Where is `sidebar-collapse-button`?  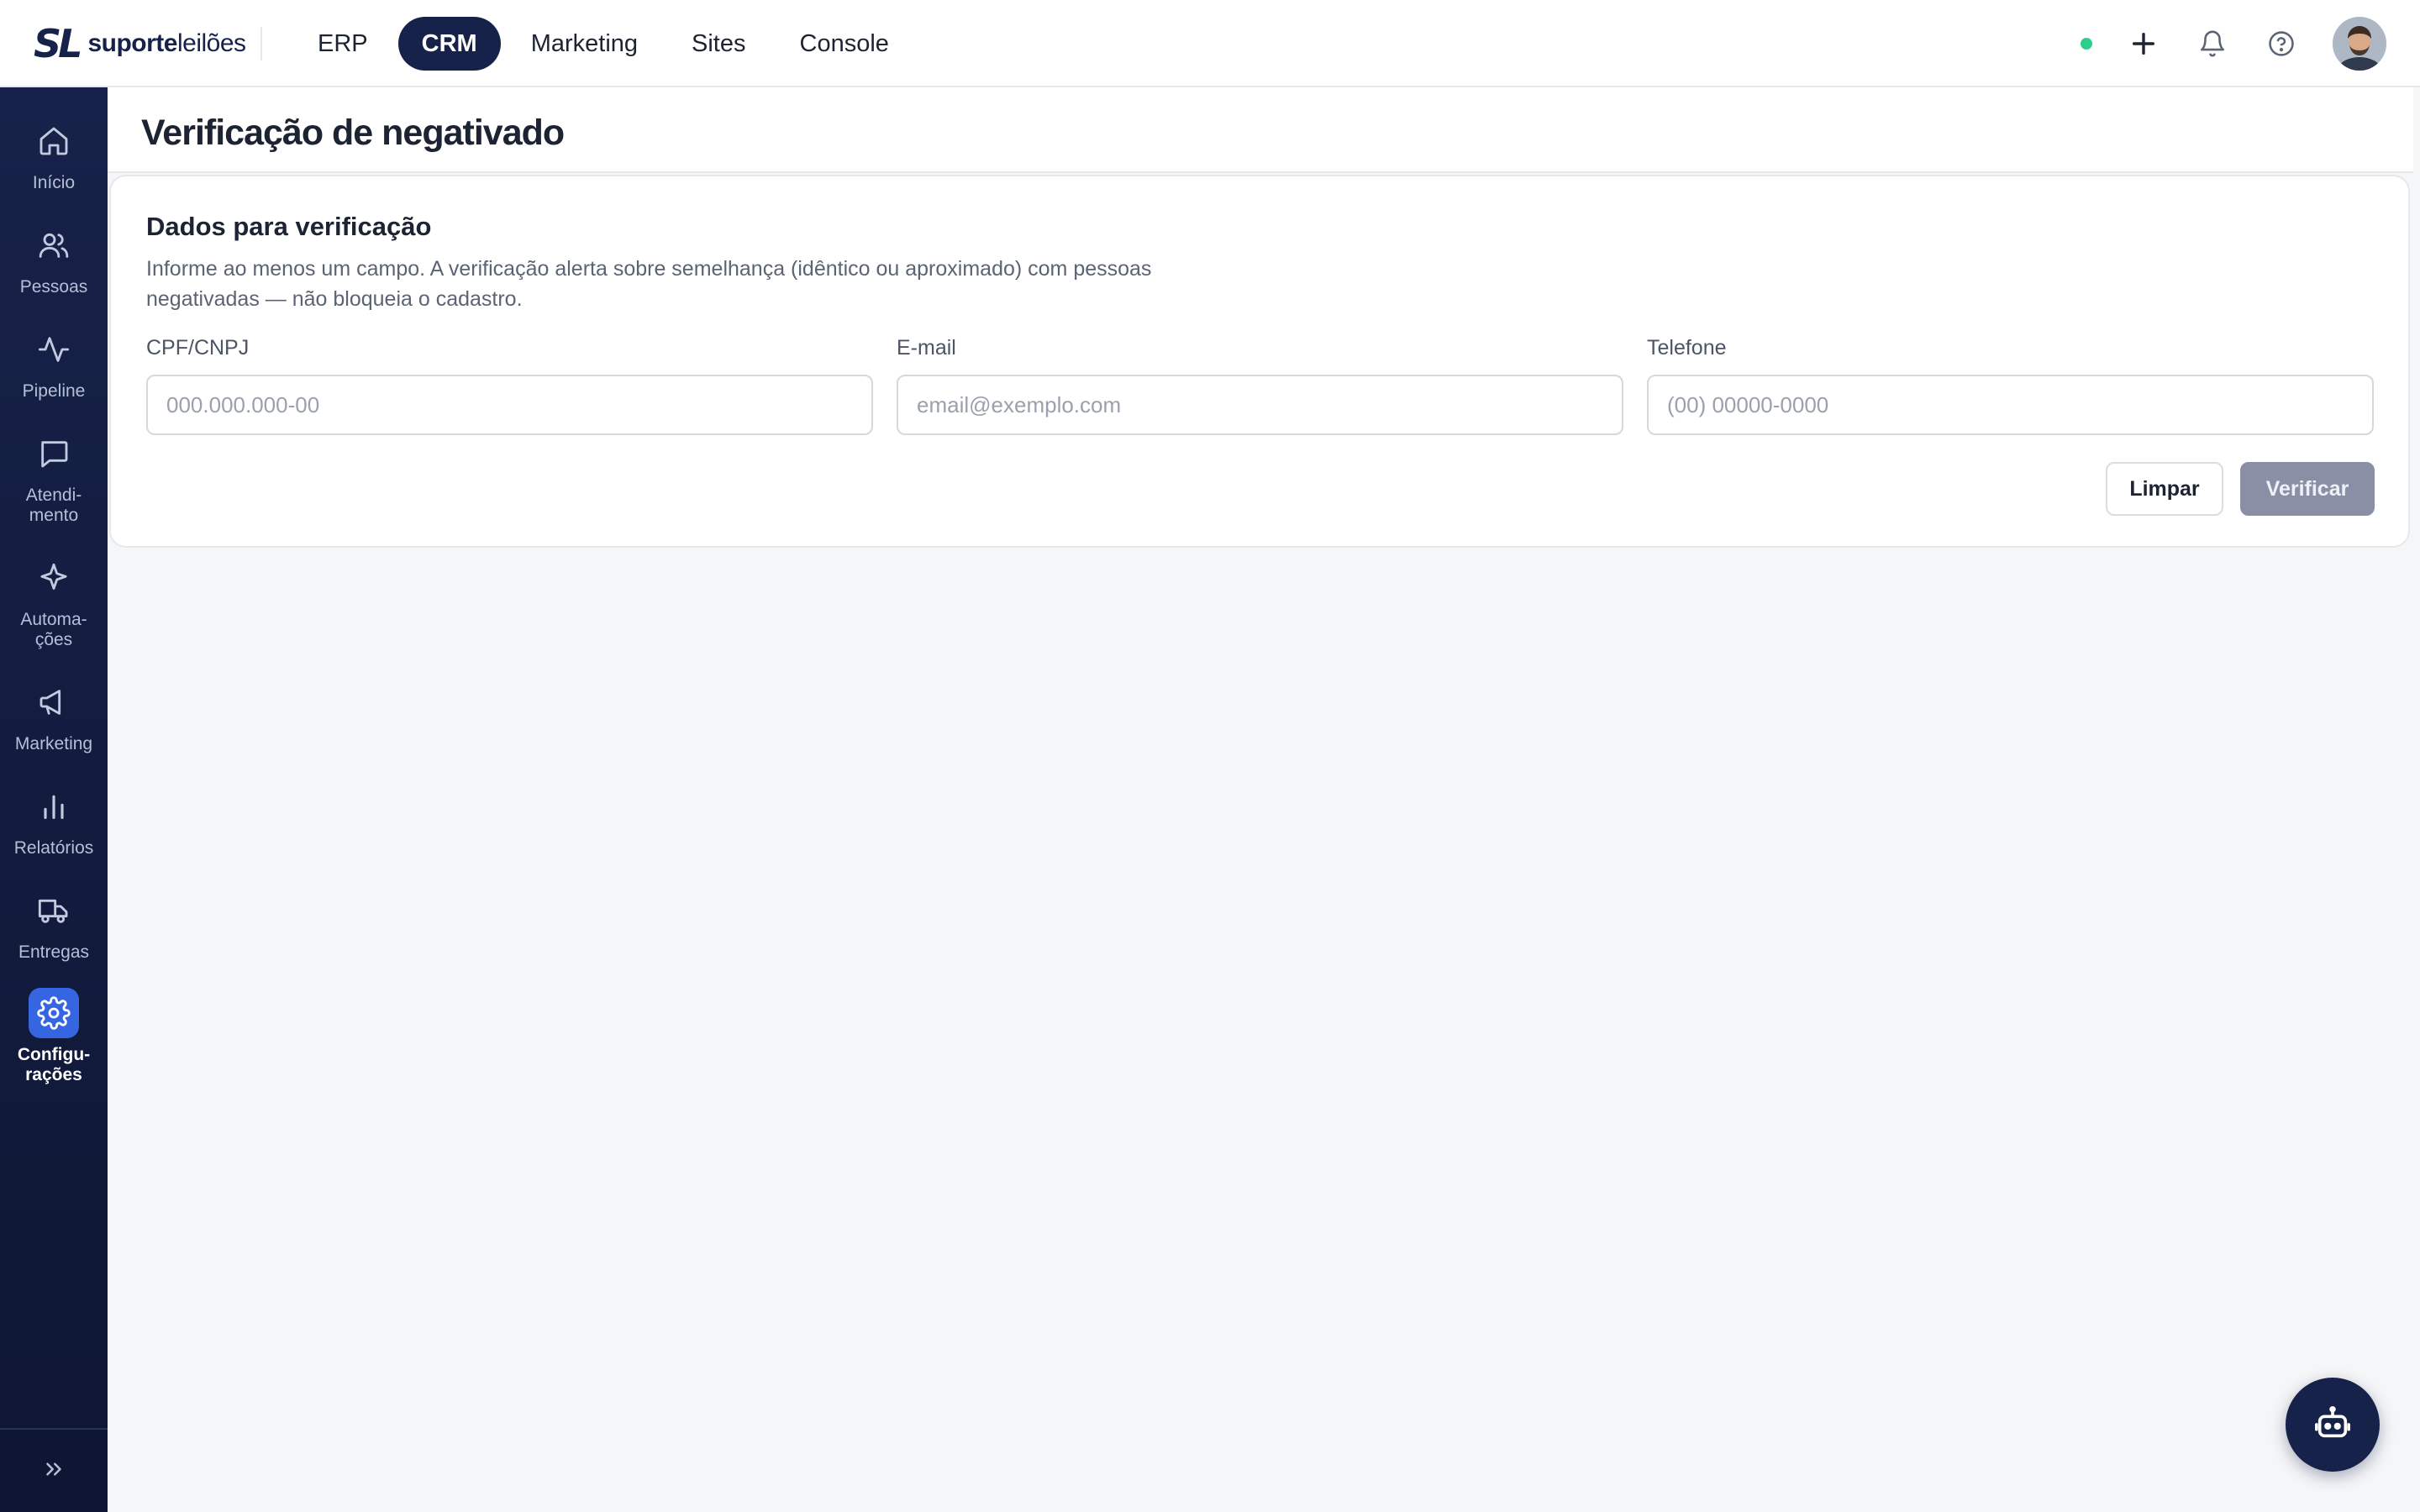 sidebar-collapse-button is located at coordinates (54, 1470).